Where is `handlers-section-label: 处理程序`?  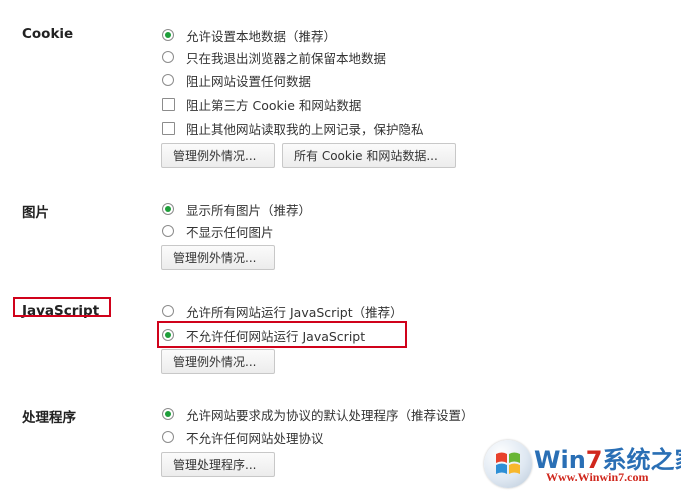 handlers-section-label: 处理程序 is located at coordinates (49, 418).